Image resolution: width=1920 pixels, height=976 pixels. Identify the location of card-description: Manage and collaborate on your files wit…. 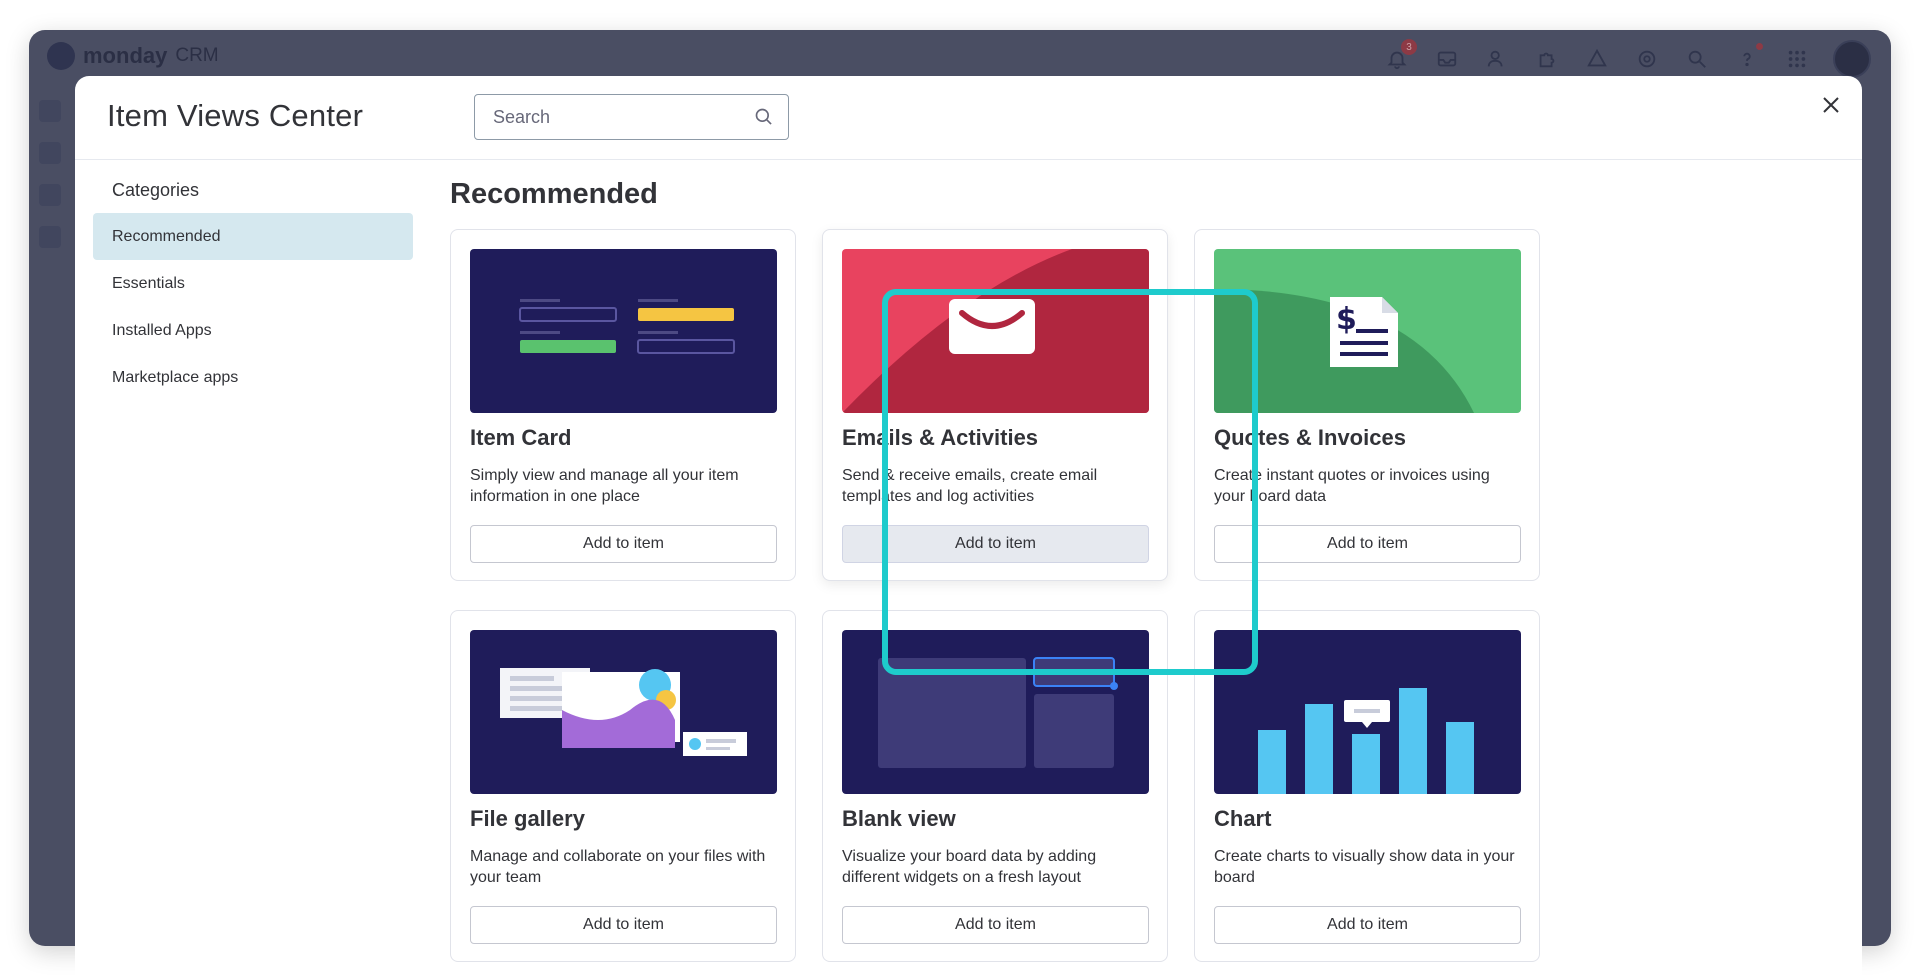
(618, 867).